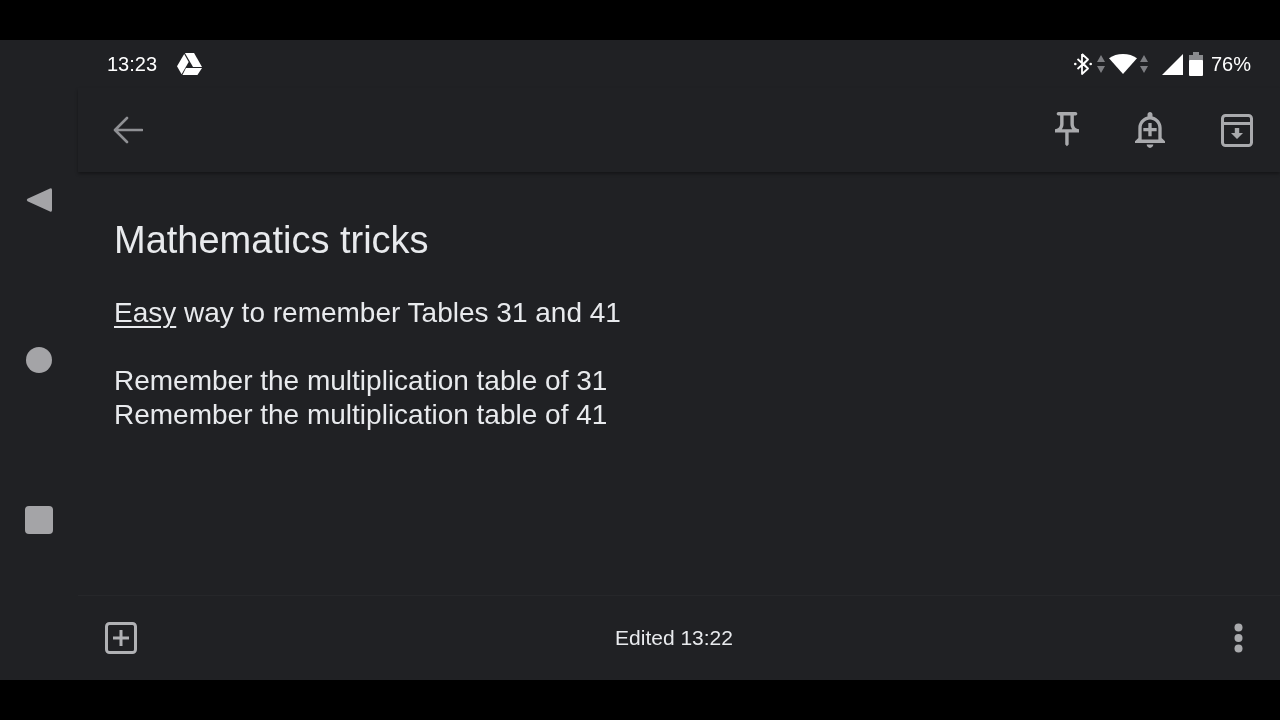 The image size is (1280, 720). What do you see at coordinates (128, 130) in the screenshot?
I see `back-arrow-icon` at bounding box center [128, 130].